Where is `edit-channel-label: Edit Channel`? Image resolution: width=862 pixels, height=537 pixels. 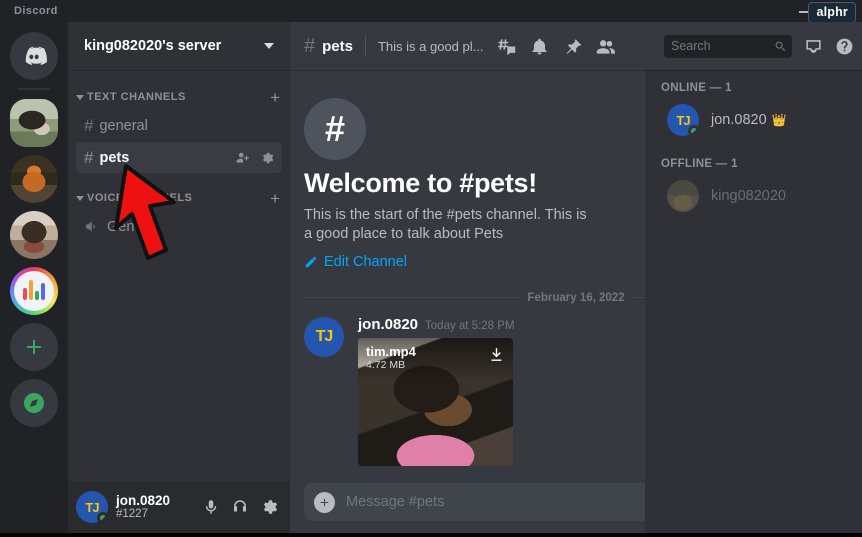
edit-channel-label: Edit Channel is located at coordinates (366, 261).